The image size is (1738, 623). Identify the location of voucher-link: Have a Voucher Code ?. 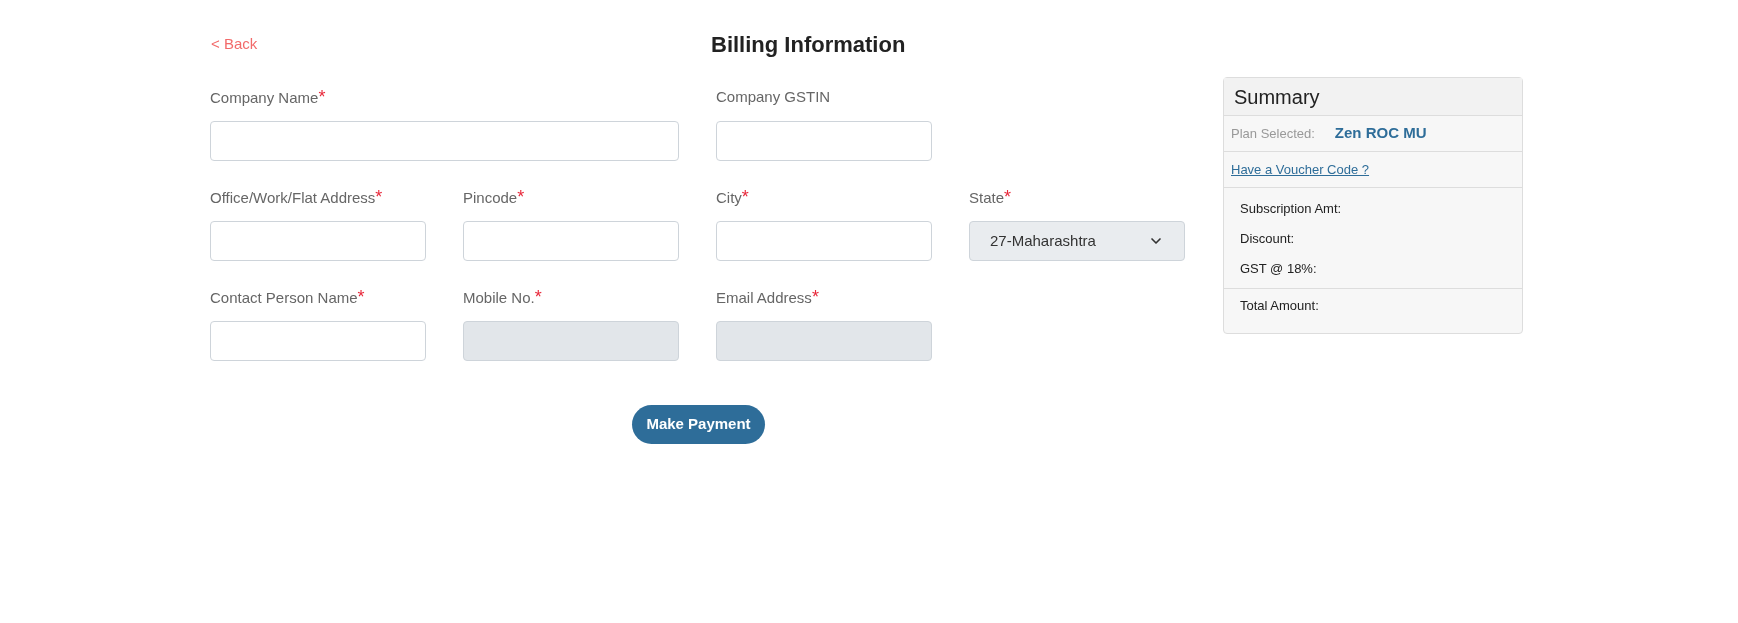
(1300, 169).